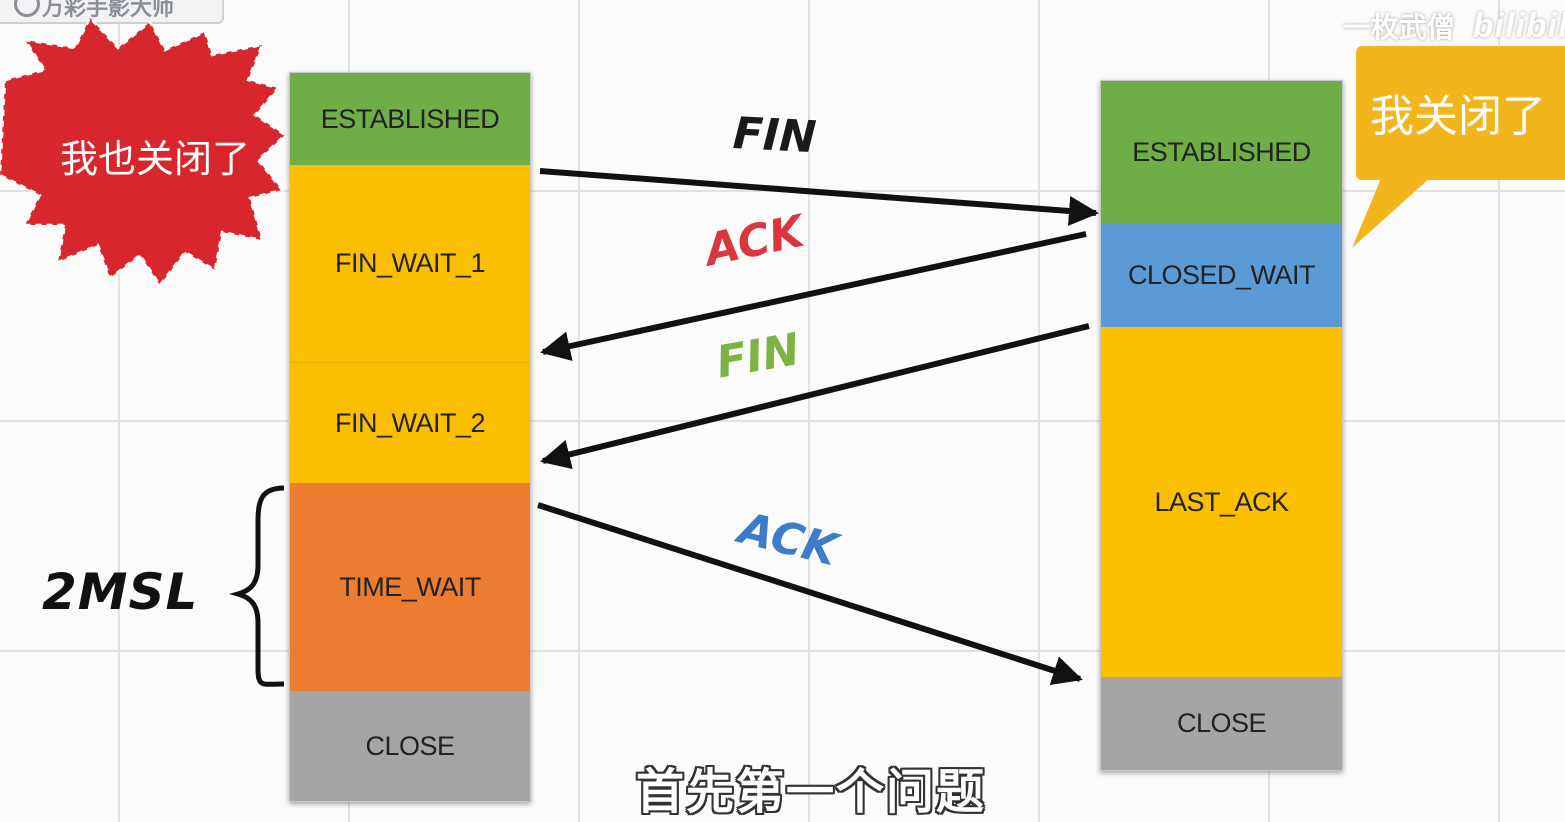 This screenshot has height=822, width=1565. I want to click on time-wait-duration-label: 2MSL, so click(120, 592).